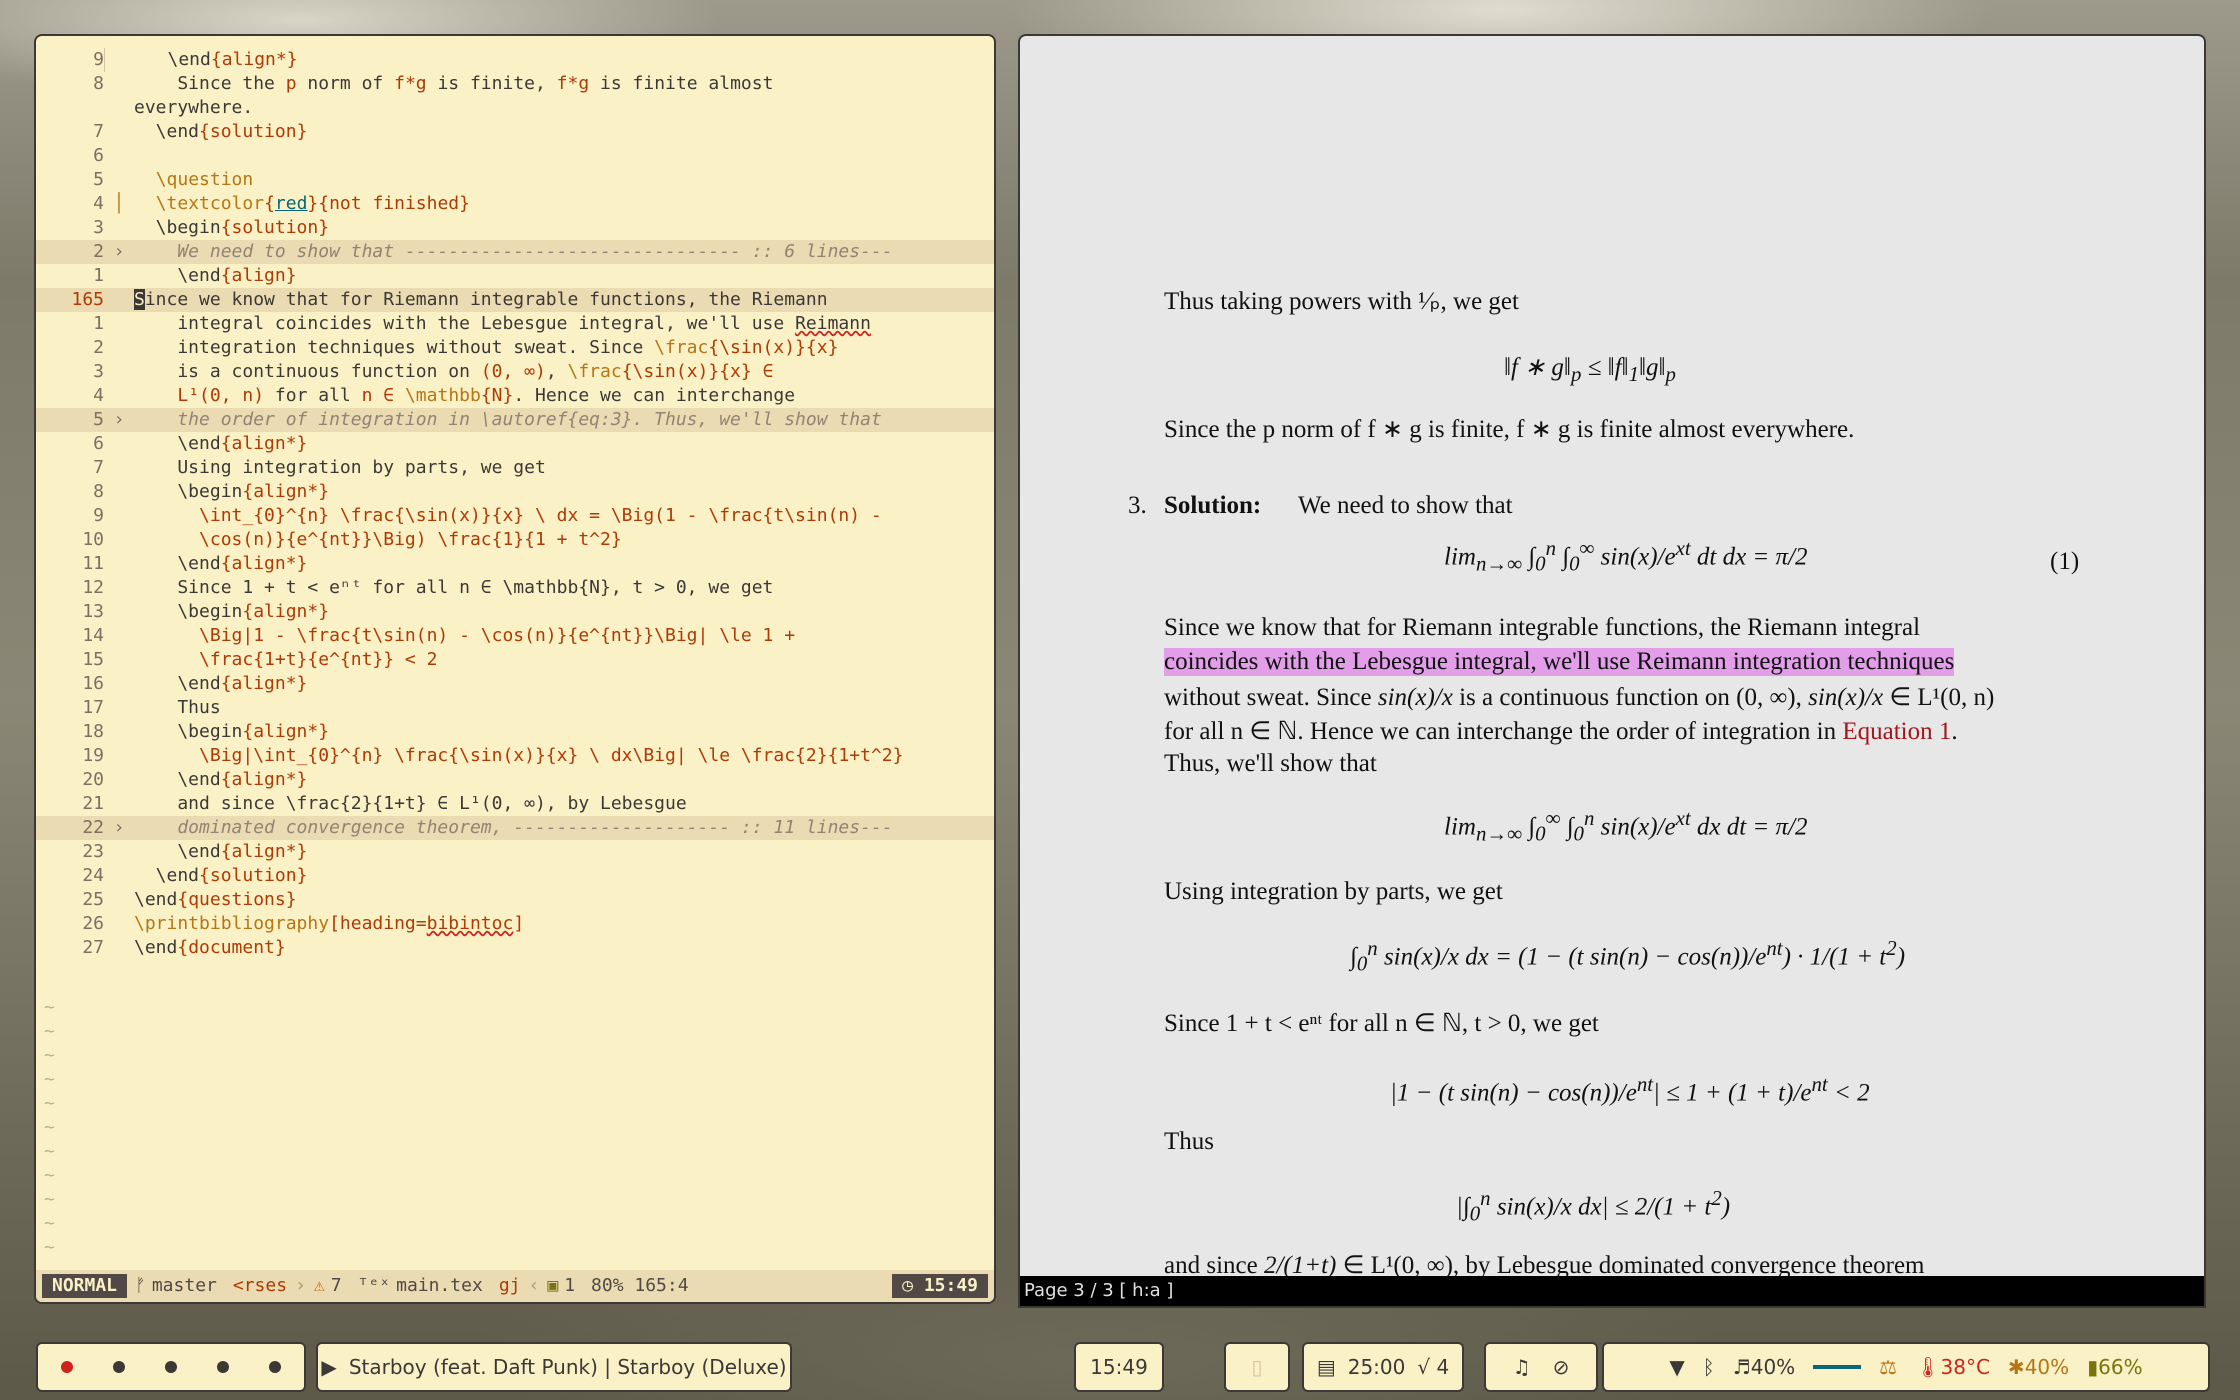  What do you see at coordinates (1837, 1367) in the screenshot?
I see `volume-bar` at bounding box center [1837, 1367].